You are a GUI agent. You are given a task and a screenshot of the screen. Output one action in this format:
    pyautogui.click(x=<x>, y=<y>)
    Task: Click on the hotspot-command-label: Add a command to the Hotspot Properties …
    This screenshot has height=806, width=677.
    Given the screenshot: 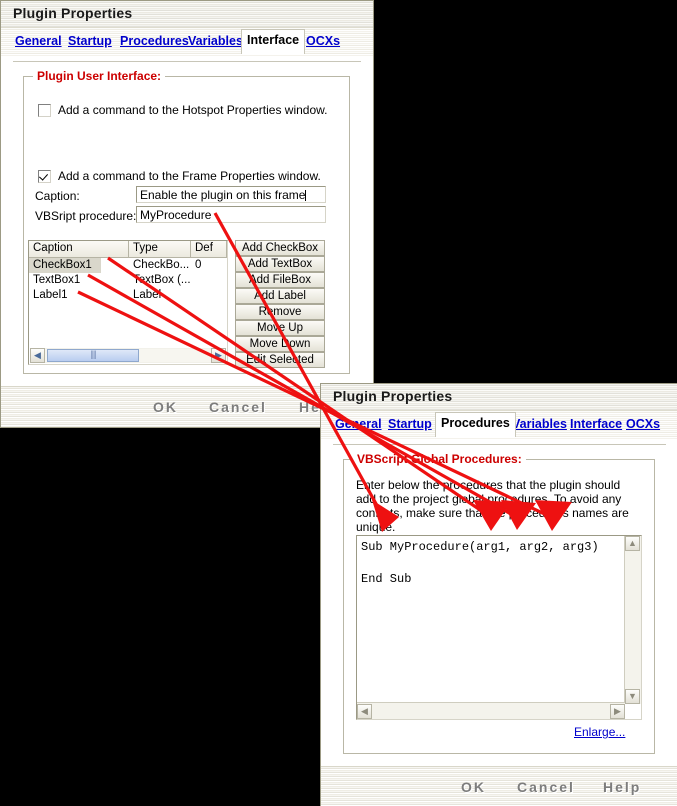 What is the action you would take?
    pyautogui.click(x=193, y=110)
    